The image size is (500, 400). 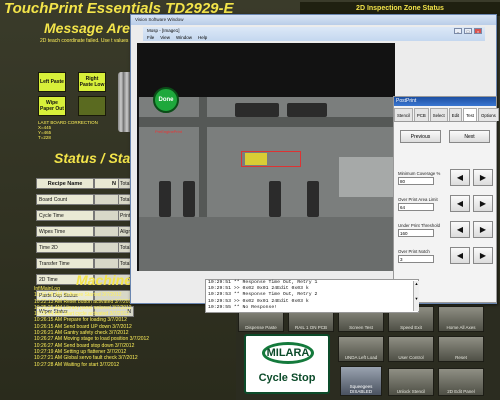 What do you see at coordinates (416, 207) in the screenshot?
I see `over-print-area-field: 64` at bounding box center [416, 207].